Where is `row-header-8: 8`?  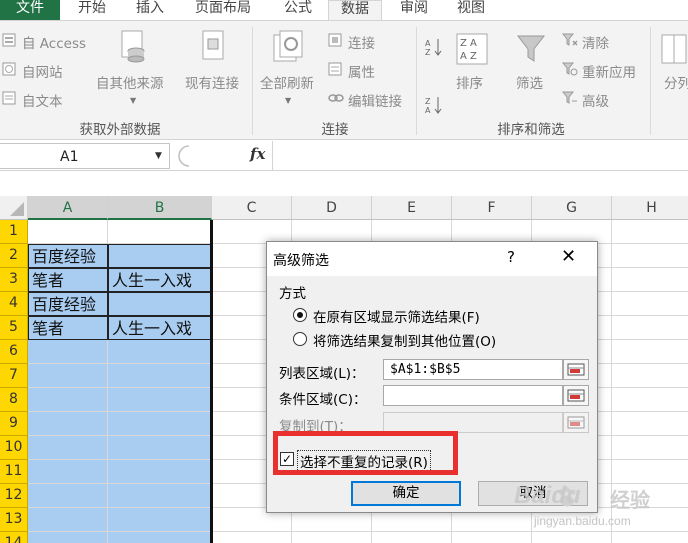 row-header-8: 8 is located at coordinates (14, 400).